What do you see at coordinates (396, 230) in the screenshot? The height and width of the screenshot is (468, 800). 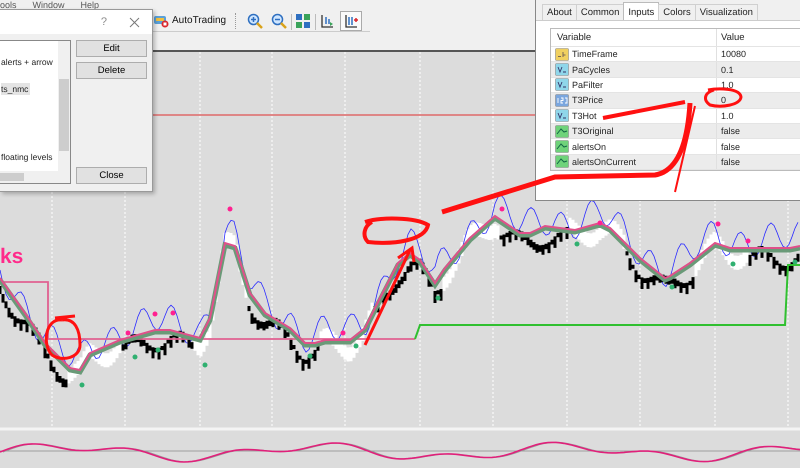 I see `annotation-scribble` at bounding box center [396, 230].